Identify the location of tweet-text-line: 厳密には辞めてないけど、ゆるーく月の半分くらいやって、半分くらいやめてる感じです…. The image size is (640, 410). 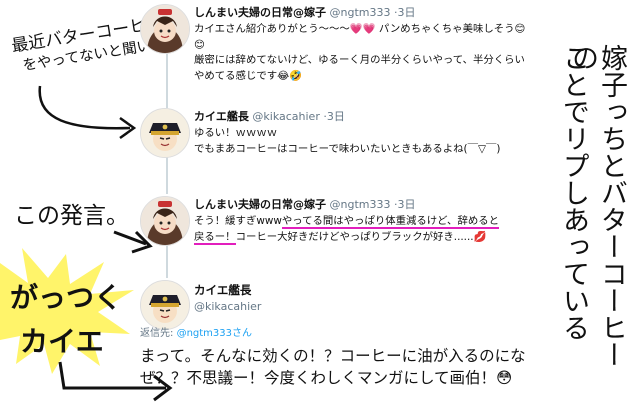
(359, 68).